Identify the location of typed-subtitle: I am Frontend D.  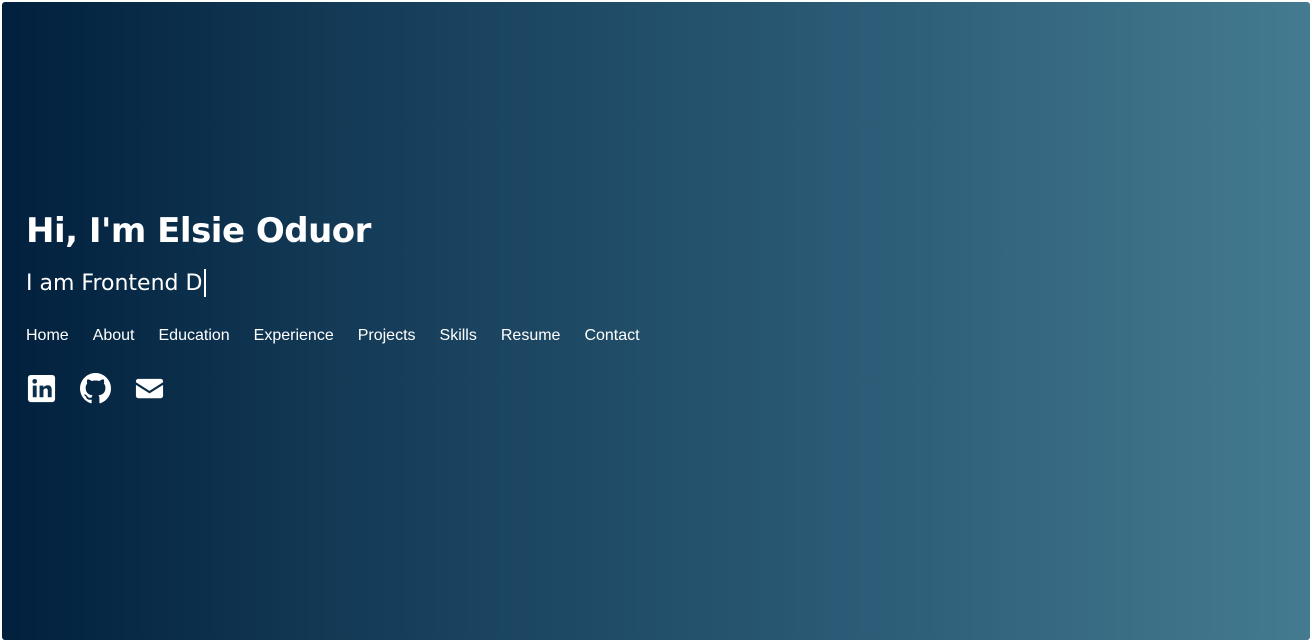
(116, 283).